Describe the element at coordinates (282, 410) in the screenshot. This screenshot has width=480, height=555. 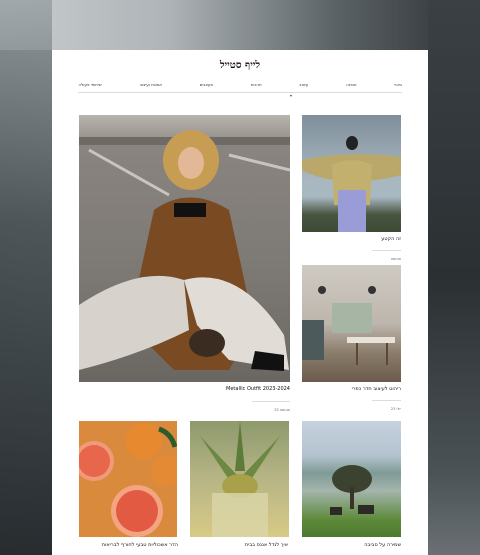
I see `post-date: אוגוסט 23` at that location.